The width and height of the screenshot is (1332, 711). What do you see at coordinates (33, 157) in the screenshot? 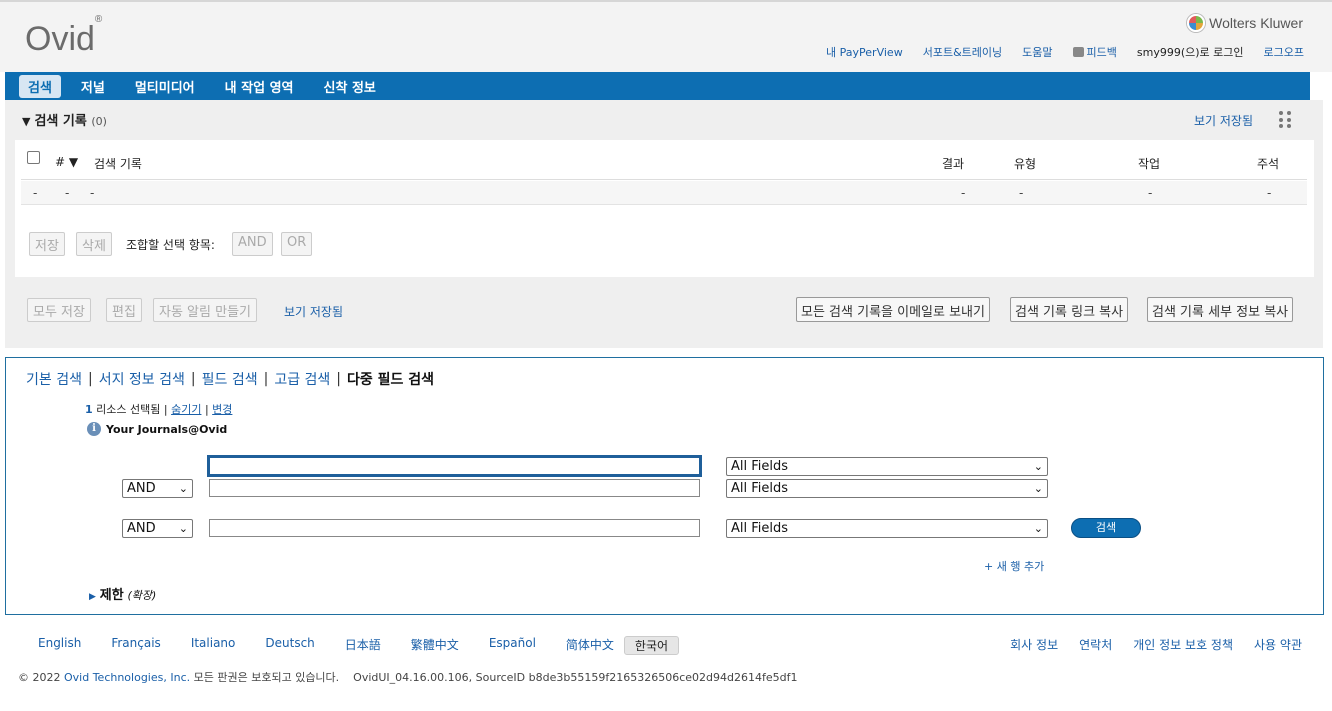
I see `select-all-checkbox` at bounding box center [33, 157].